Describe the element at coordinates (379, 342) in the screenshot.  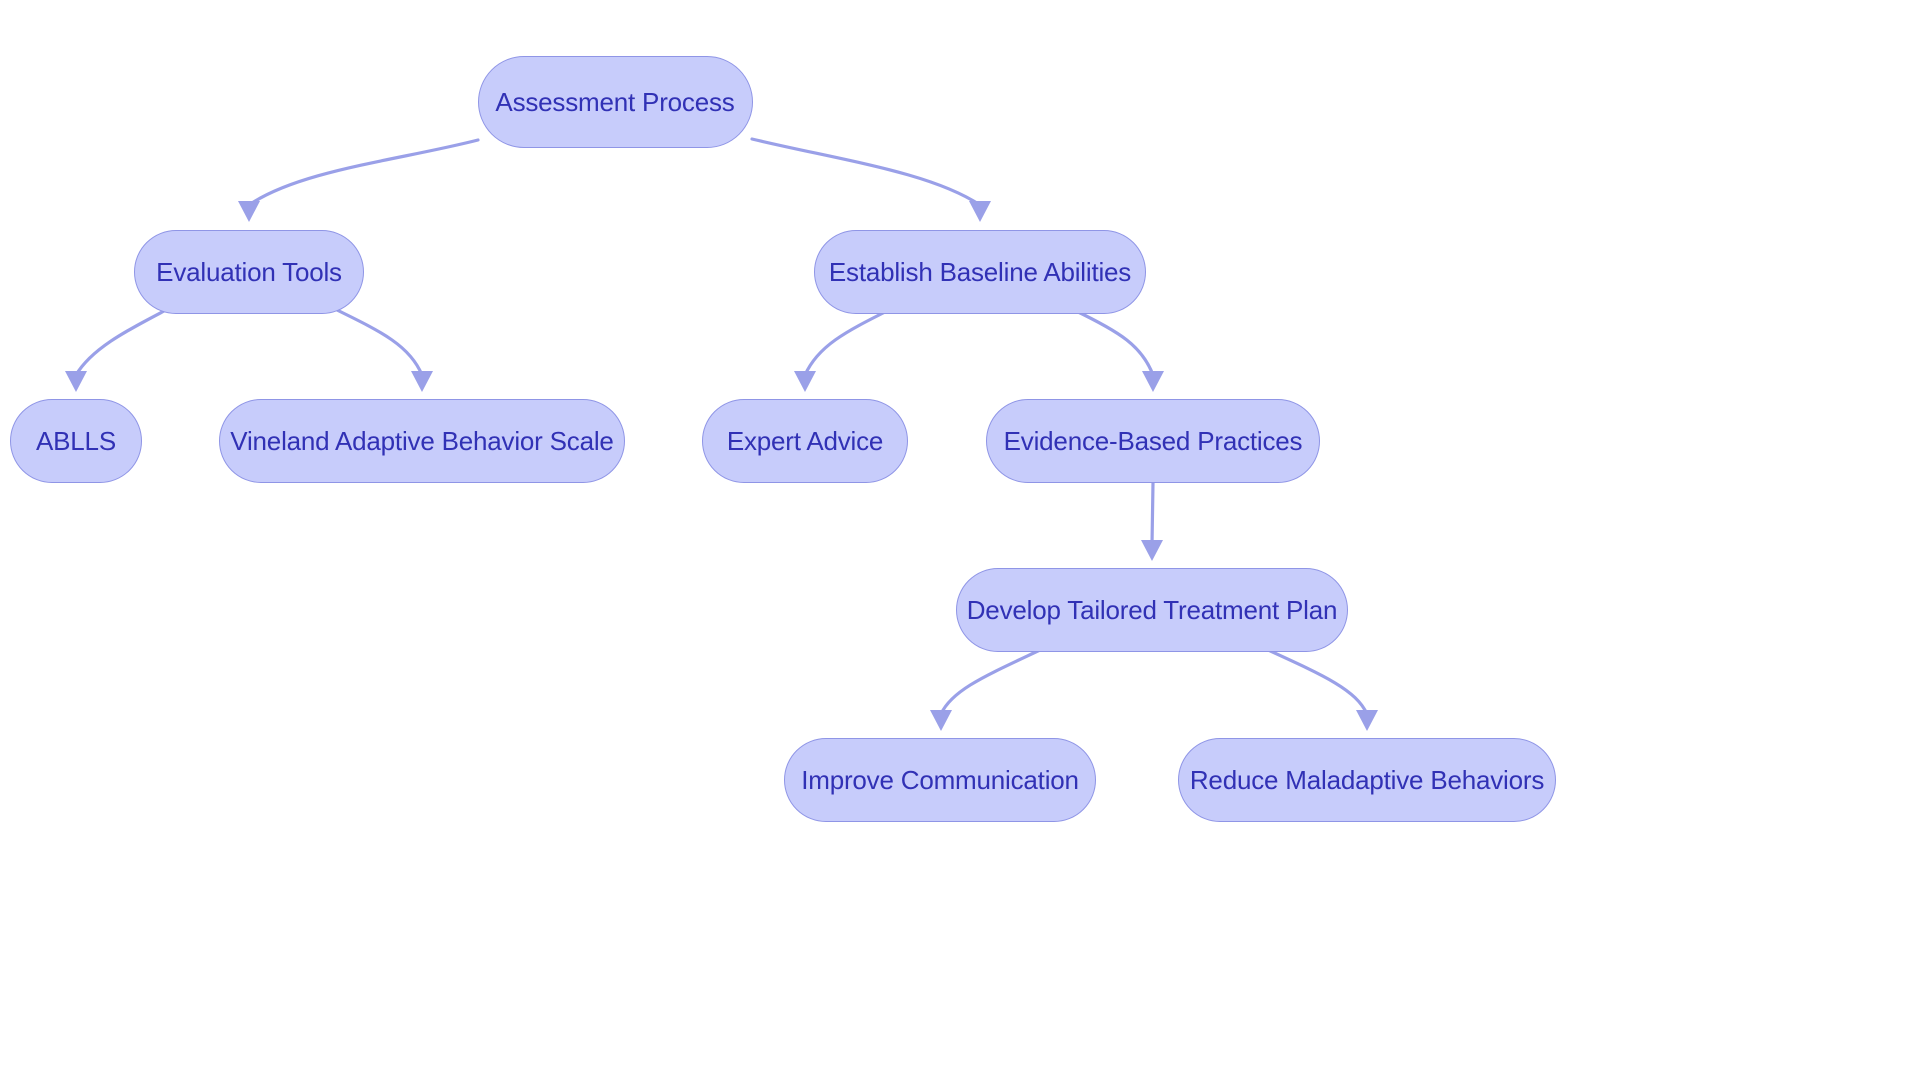
I see `edge-evaluation-tools-to-vineland` at that location.